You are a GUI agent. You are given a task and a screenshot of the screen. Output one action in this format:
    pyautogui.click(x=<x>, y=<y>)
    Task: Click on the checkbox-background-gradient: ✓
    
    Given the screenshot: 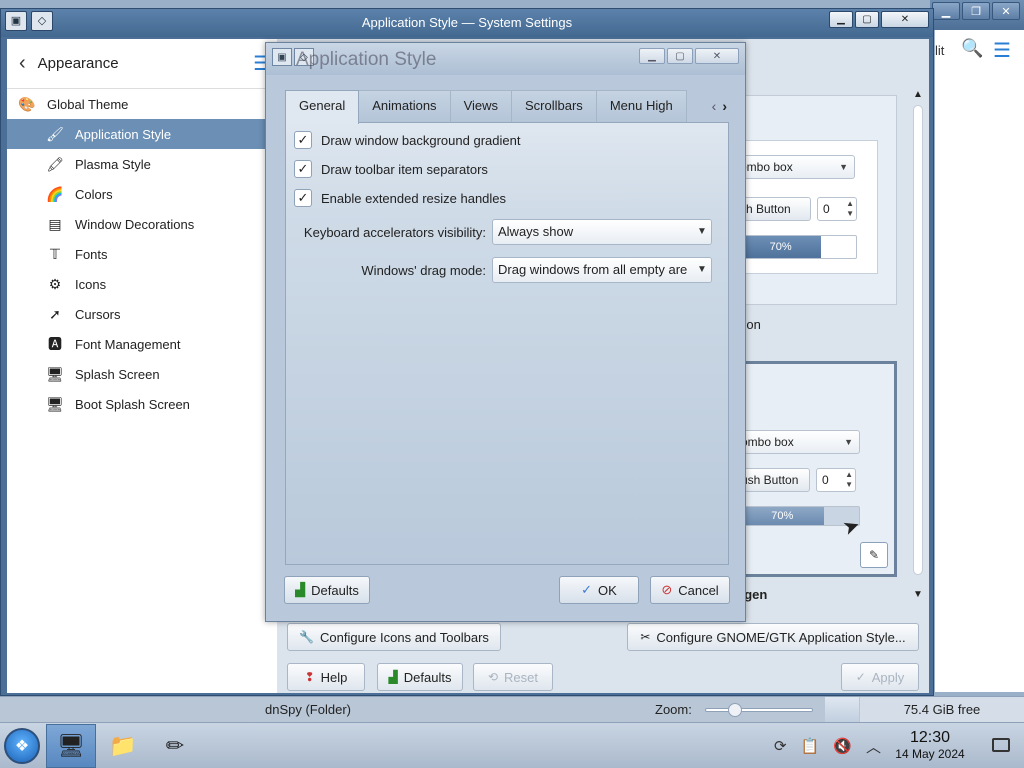 What is the action you would take?
    pyautogui.click(x=303, y=140)
    